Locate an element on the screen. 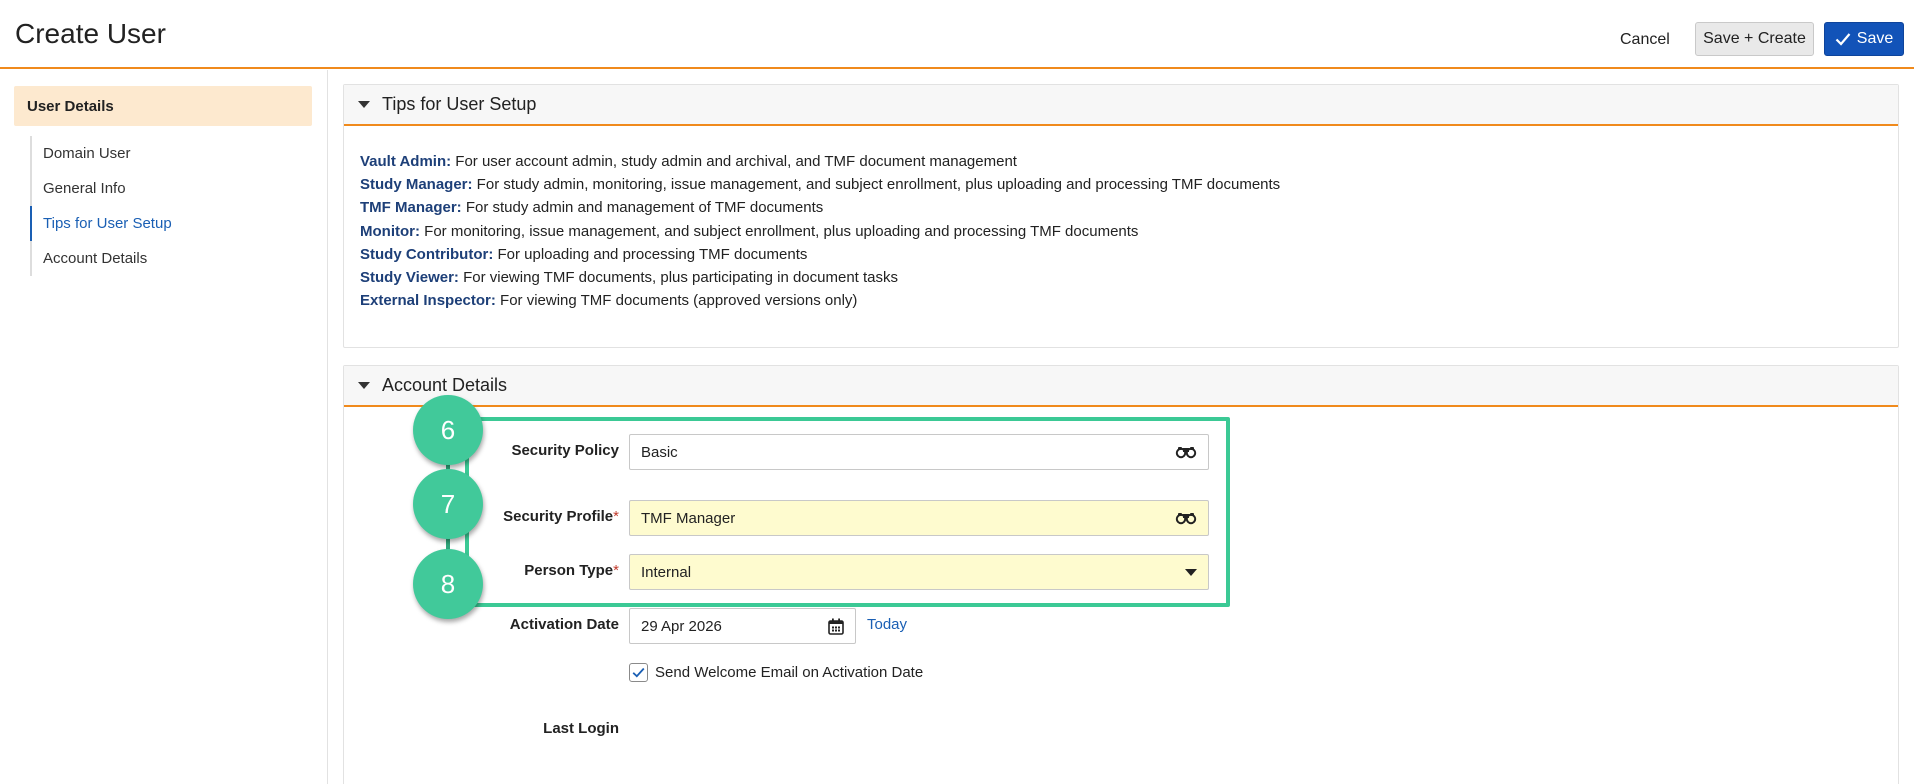 This screenshot has width=1914, height=784. tip-role: Study Contributor: is located at coordinates (427, 254).